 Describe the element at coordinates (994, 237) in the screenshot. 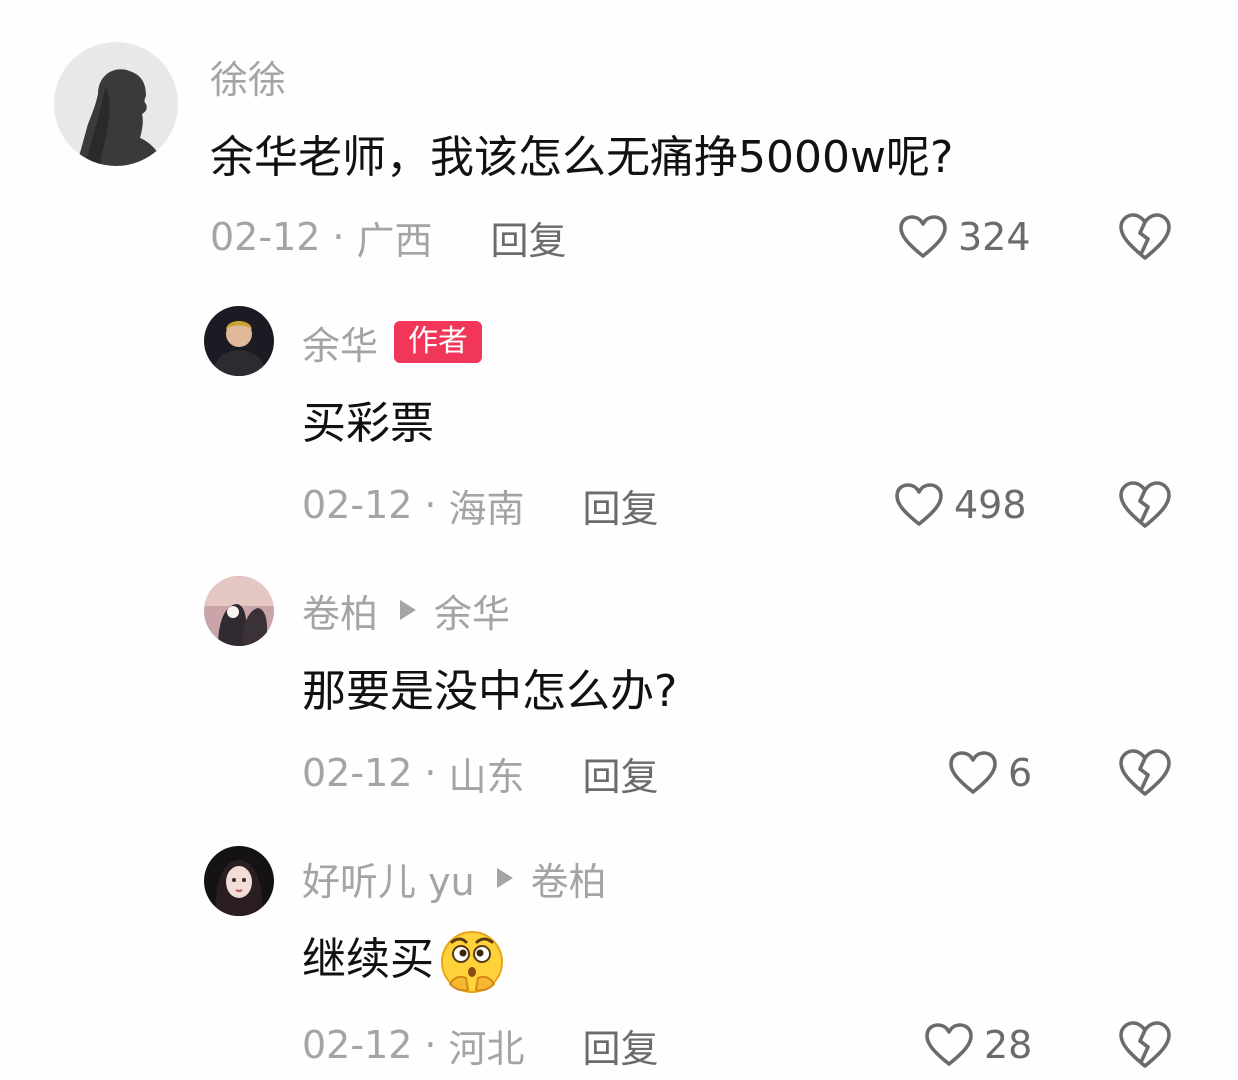

I see `like-count: 324` at that location.